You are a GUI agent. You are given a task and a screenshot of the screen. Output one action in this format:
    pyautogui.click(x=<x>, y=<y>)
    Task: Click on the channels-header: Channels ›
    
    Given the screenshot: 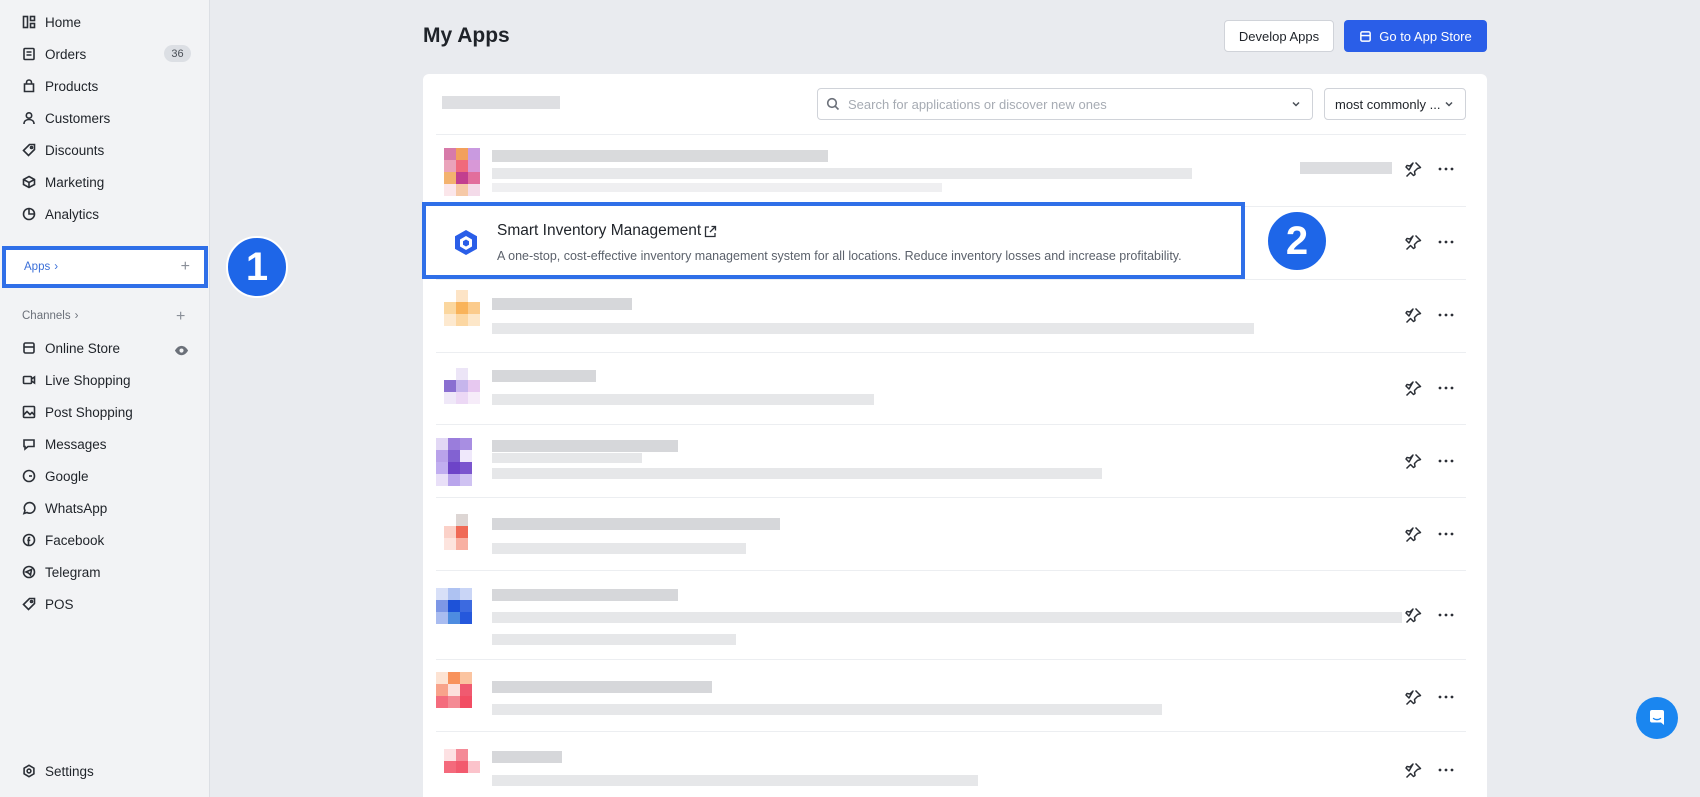 What is the action you would take?
    pyautogui.click(x=50, y=316)
    